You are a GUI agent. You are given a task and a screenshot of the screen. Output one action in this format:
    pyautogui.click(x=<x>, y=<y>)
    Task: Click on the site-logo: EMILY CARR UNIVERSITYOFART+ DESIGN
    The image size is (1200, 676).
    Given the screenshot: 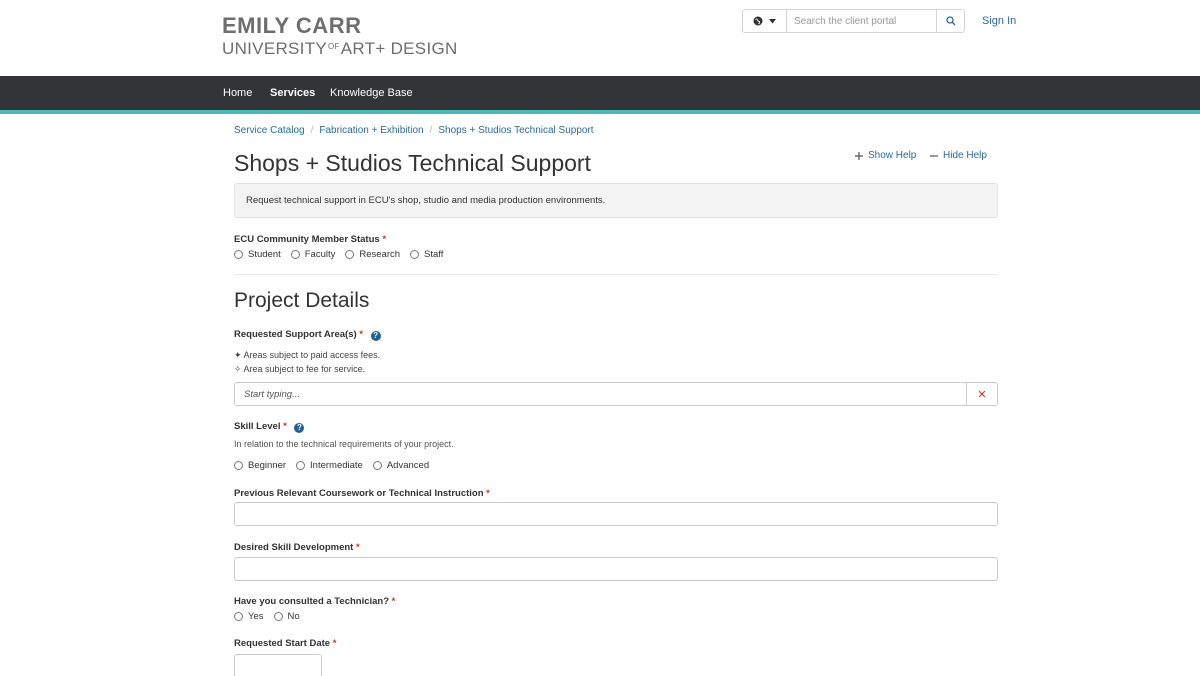 What is the action you would take?
    pyautogui.click(x=340, y=36)
    